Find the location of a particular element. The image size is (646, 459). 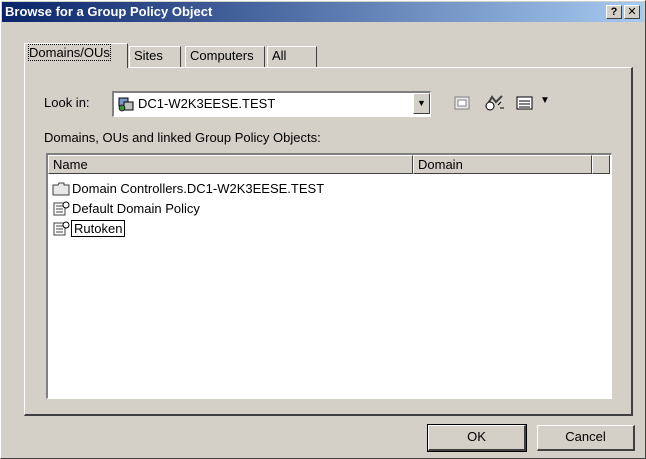

chevron-down-icon: ▼ is located at coordinates (421, 103).